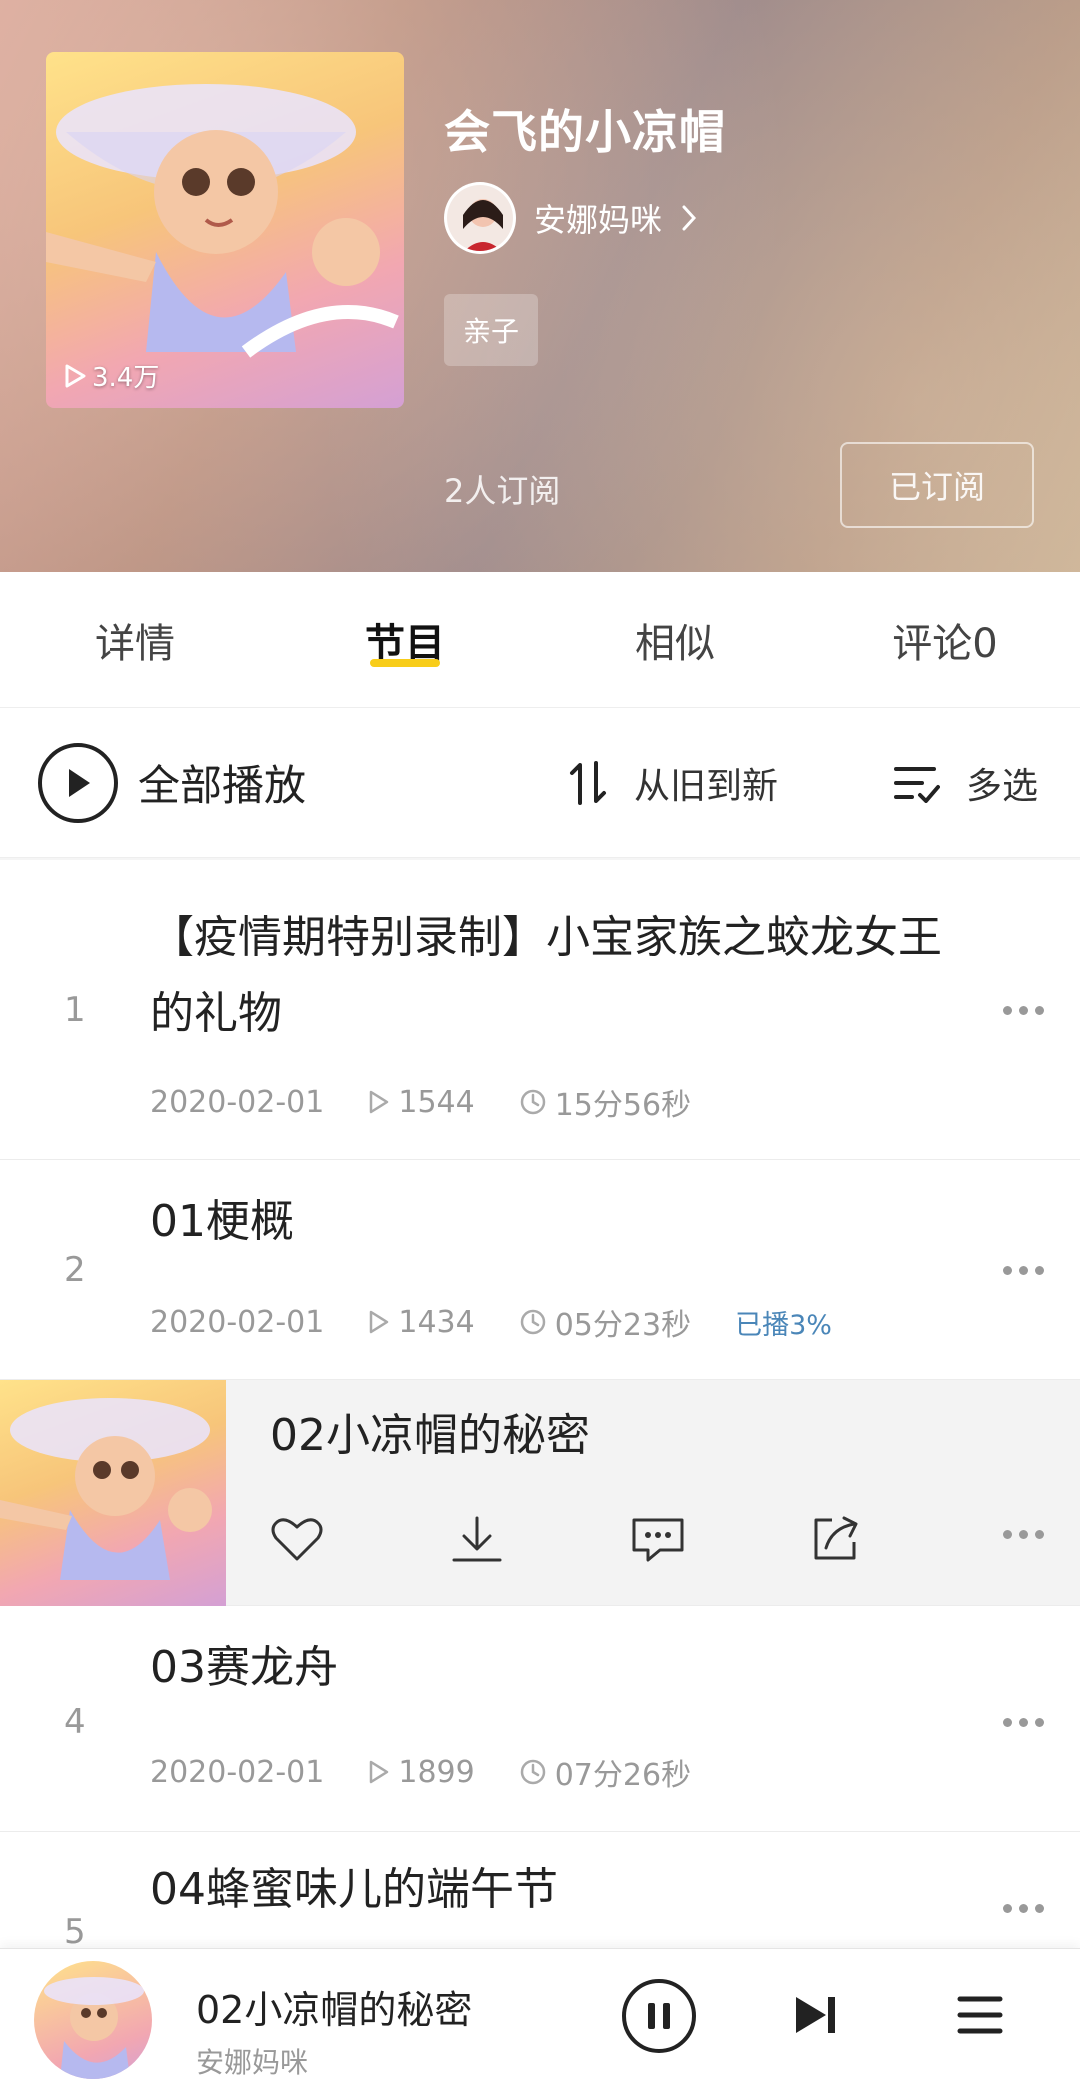  I want to click on episode-title: 【疫情期特别录制】小宝家族之蛟龙女王的礼物, so click(546, 975).